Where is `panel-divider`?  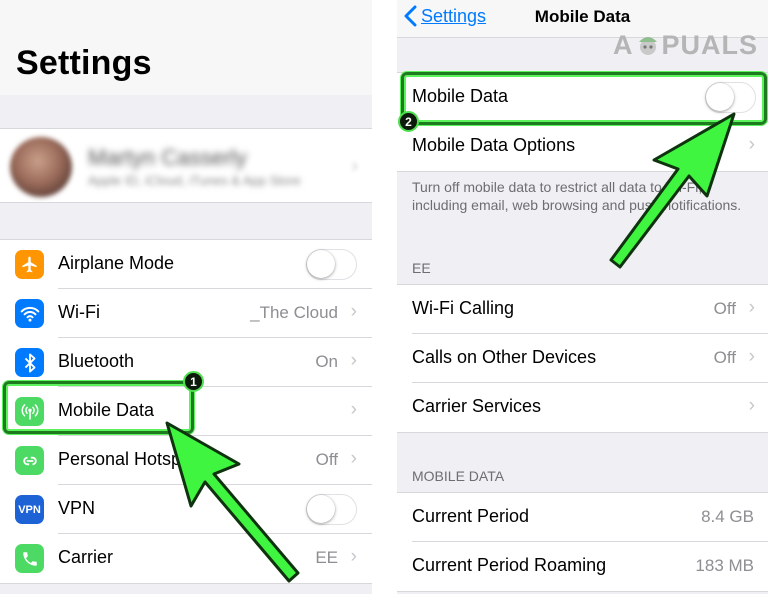 panel-divider is located at coordinates (384, 297).